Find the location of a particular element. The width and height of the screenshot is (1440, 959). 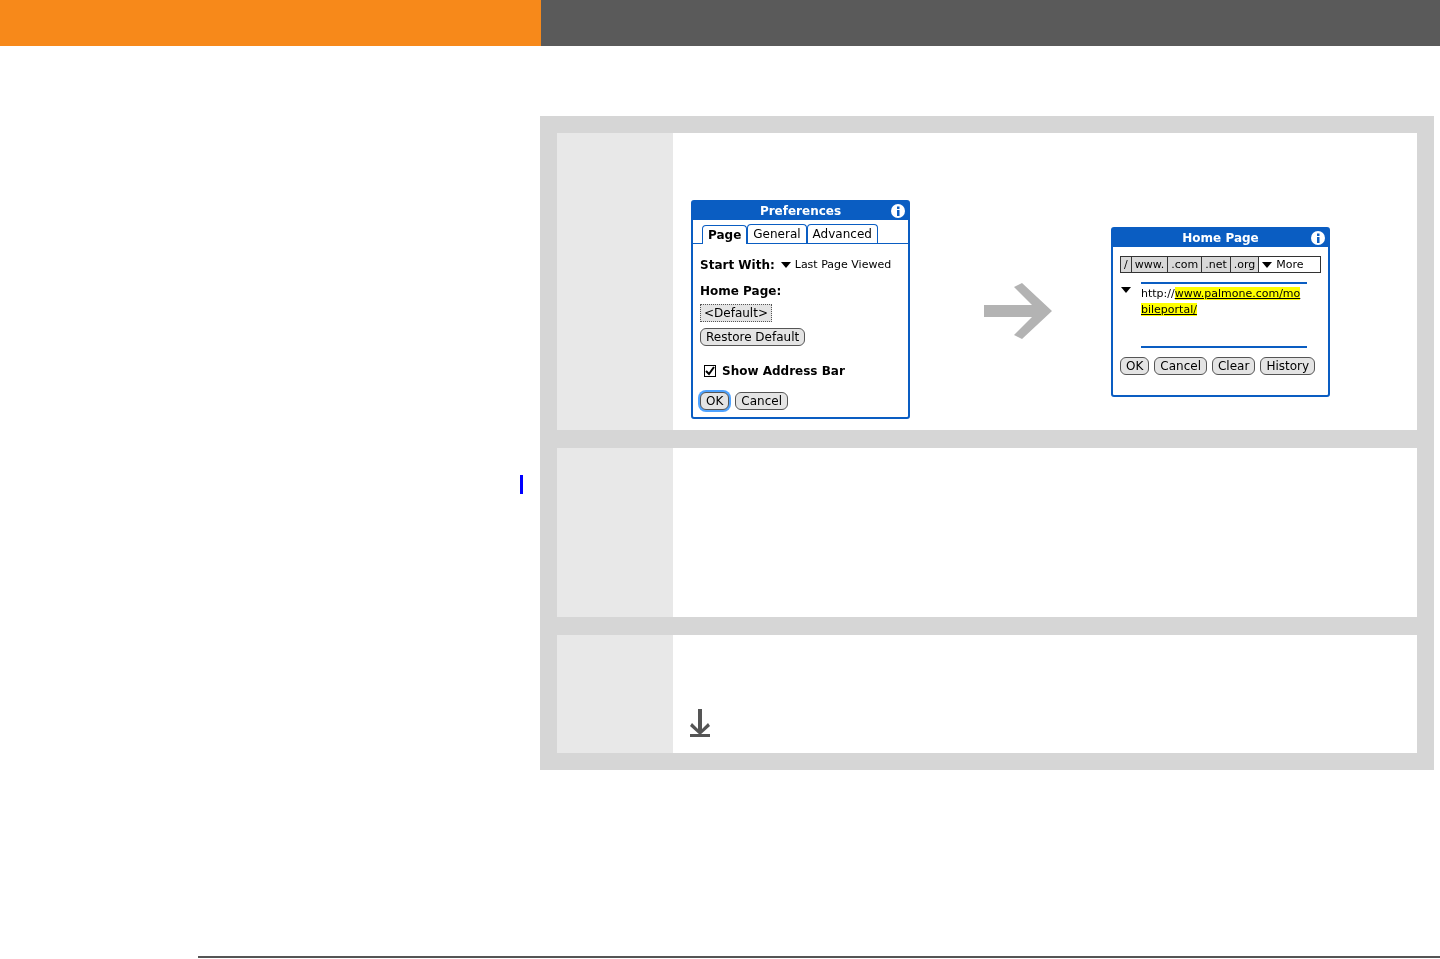

restore-default-button: Restore Default is located at coordinates (753, 337).